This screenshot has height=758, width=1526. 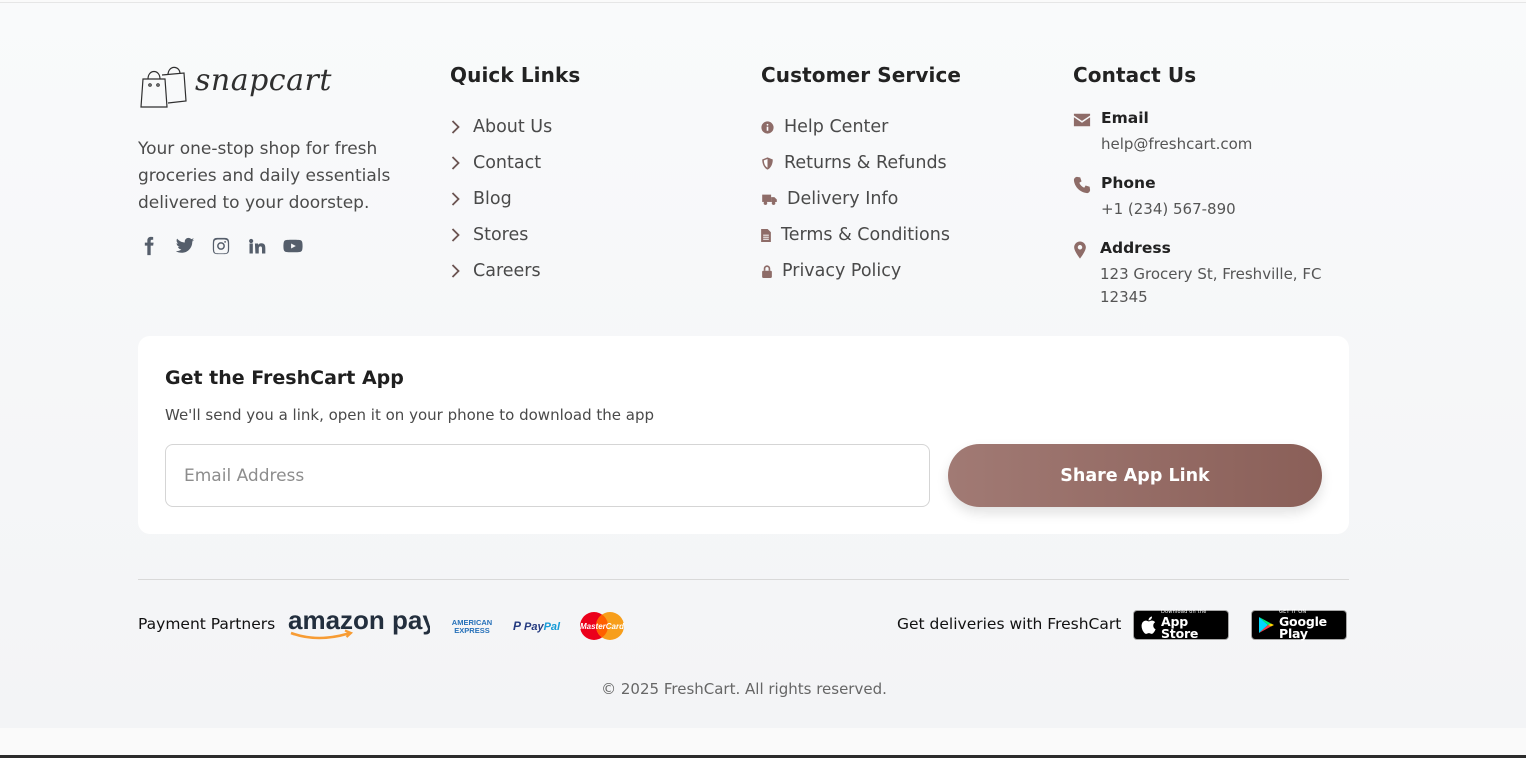 What do you see at coordinates (515, 235) in the screenshot?
I see `quick-link-stores: Stores` at bounding box center [515, 235].